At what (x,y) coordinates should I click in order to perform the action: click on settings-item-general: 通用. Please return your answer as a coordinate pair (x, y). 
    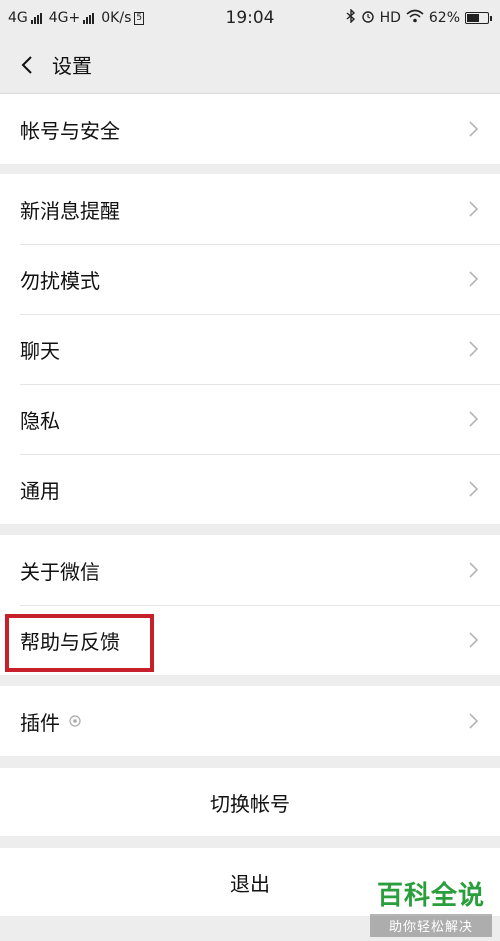
    Looking at the image, I should click on (250, 489).